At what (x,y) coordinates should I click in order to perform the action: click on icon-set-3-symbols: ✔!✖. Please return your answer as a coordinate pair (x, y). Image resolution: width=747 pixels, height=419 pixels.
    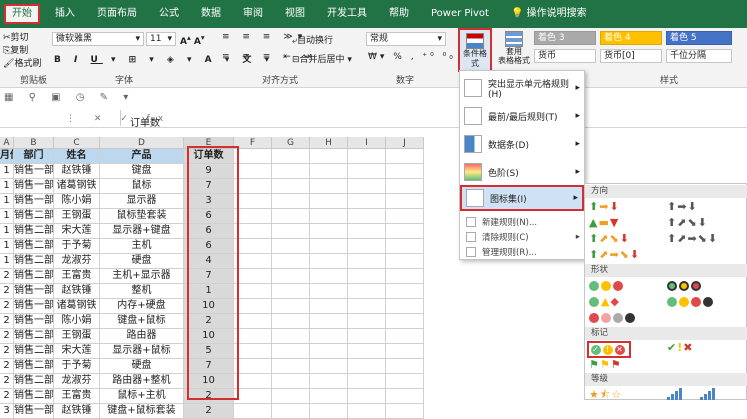
    Looking at the image, I should click on (680, 347).